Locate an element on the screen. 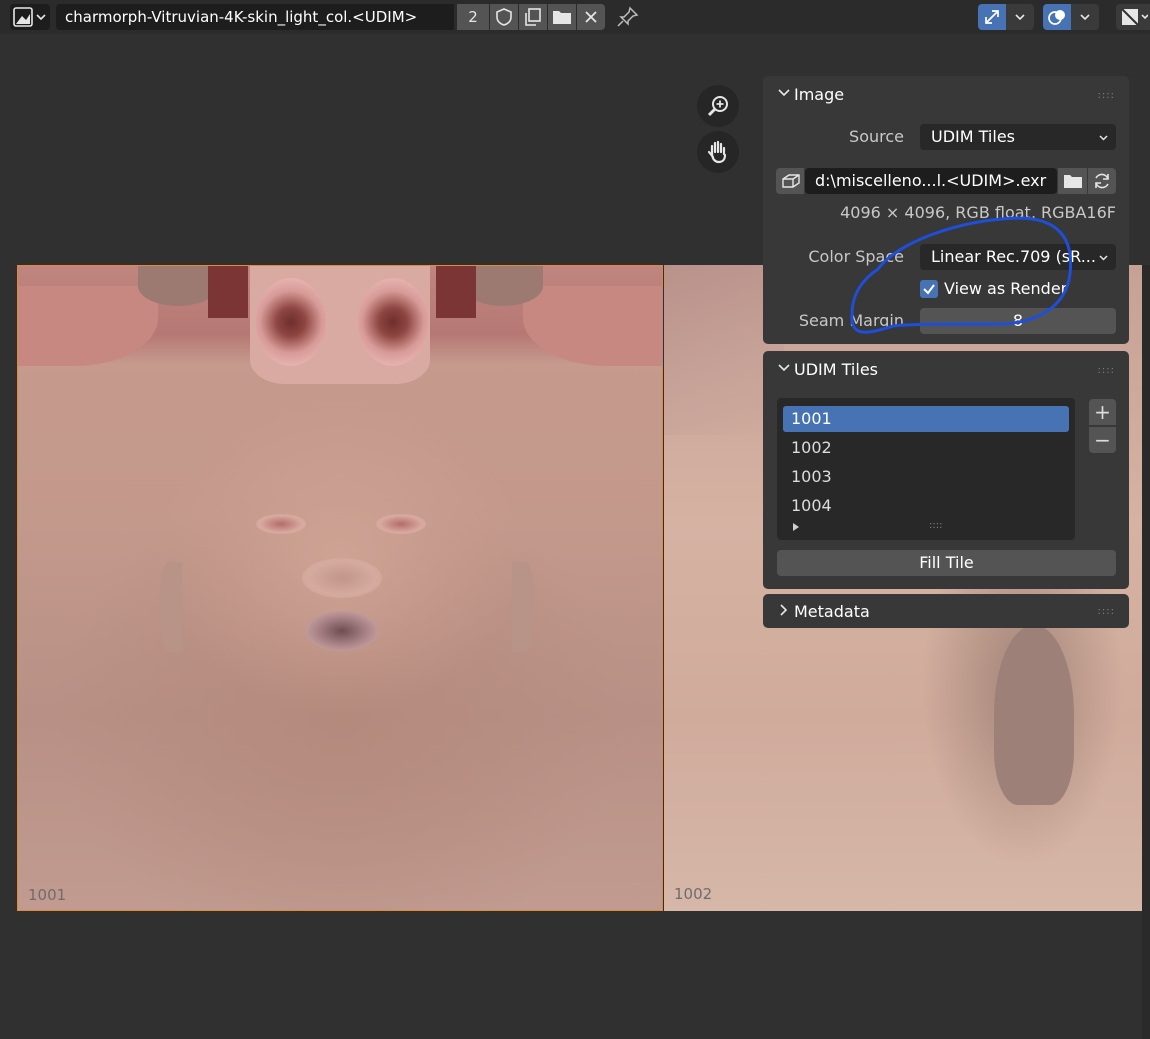  duplicate-icon is located at coordinates (533, 17).